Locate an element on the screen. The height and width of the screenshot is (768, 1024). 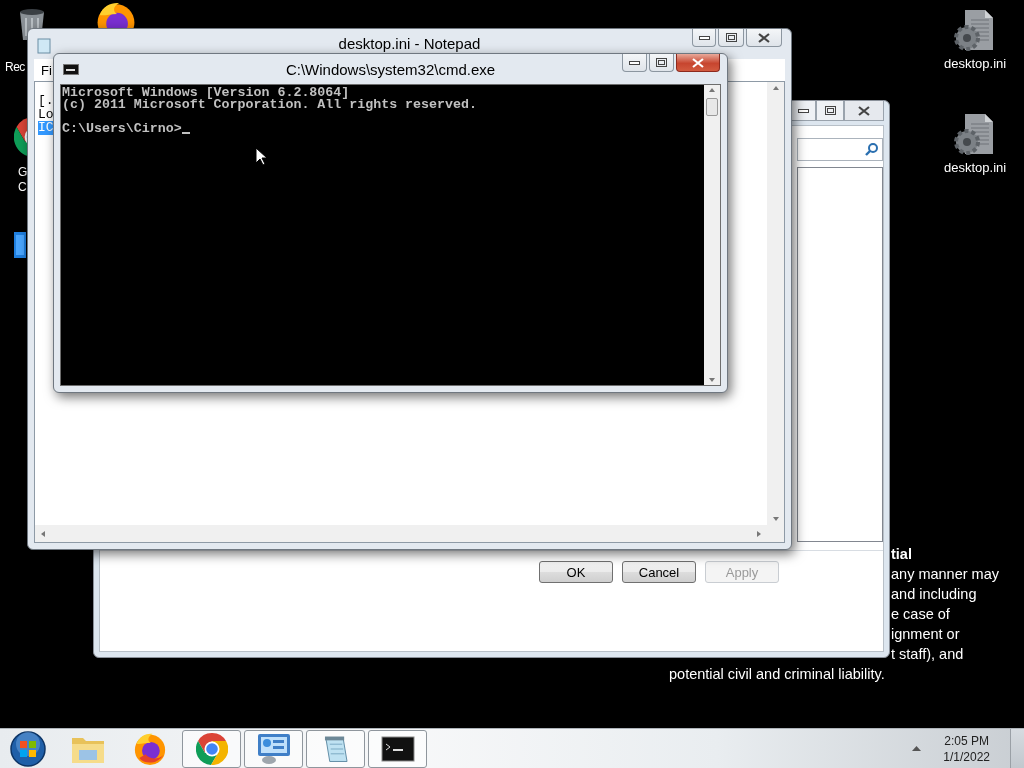
clock: 2:05 PM 1/1/2022 is located at coordinates (966, 748).